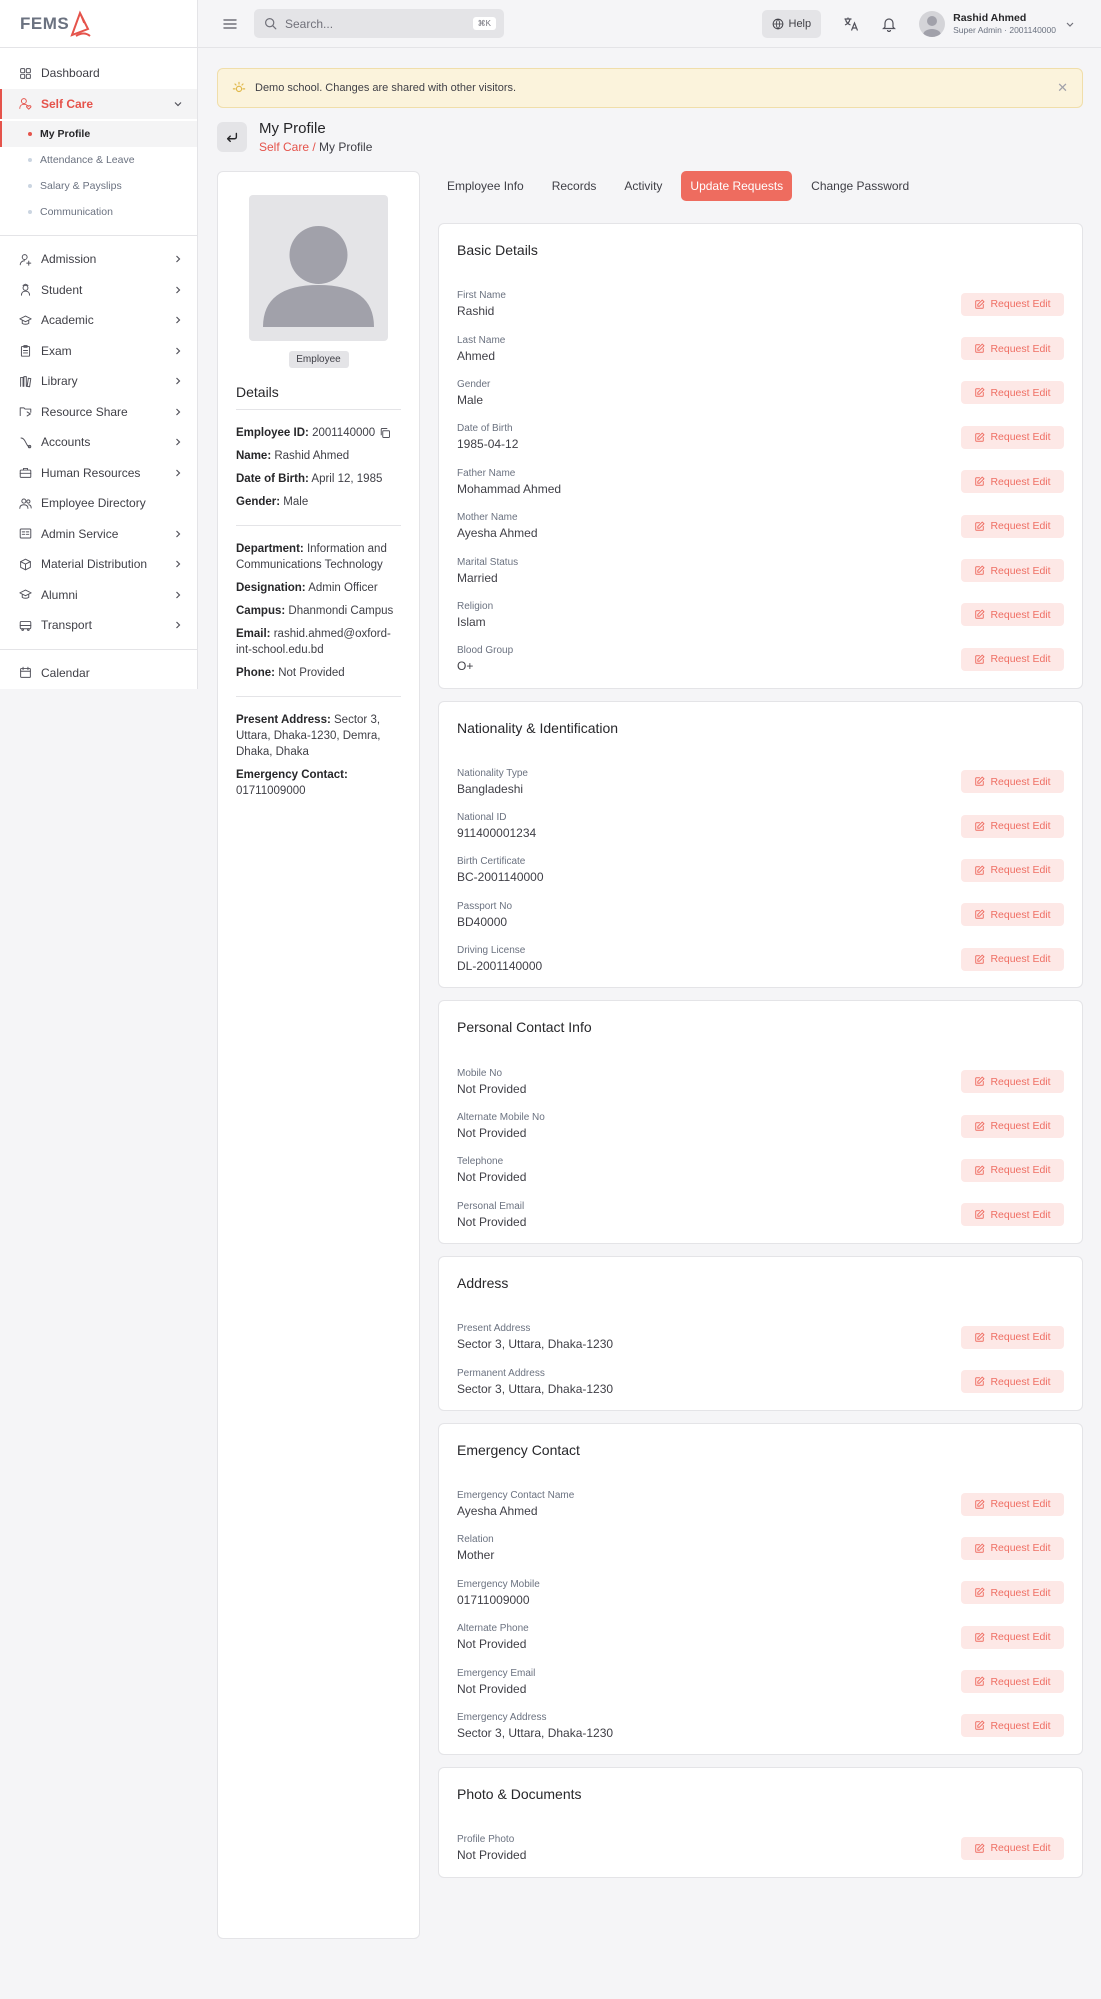 This screenshot has width=1101, height=1999. I want to click on sidebar-item-resource-share: Resource Share, so click(98, 412).